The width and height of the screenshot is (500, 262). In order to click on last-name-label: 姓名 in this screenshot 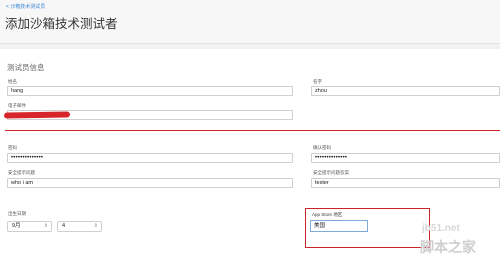, I will do `click(12, 81)`.